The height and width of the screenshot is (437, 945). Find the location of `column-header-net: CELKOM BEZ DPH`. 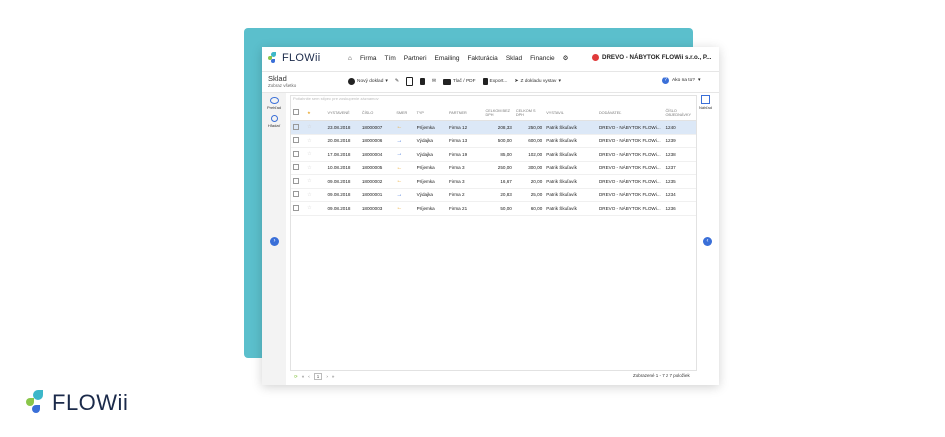

column-header-net: CELKOM BEZ DPH is located at coordinates (498, 113).